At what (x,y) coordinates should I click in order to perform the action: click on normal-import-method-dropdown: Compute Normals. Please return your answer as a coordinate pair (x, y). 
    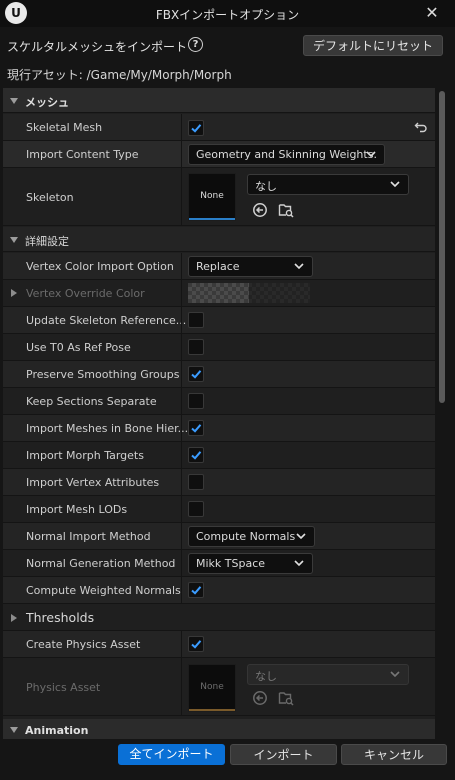
    Looking at the image, I should click on (251, 536).